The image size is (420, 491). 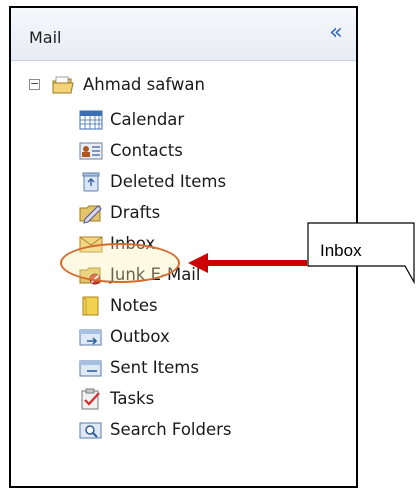 I want to click on collapse-tree-expander: −, so click(x=34, y=84).